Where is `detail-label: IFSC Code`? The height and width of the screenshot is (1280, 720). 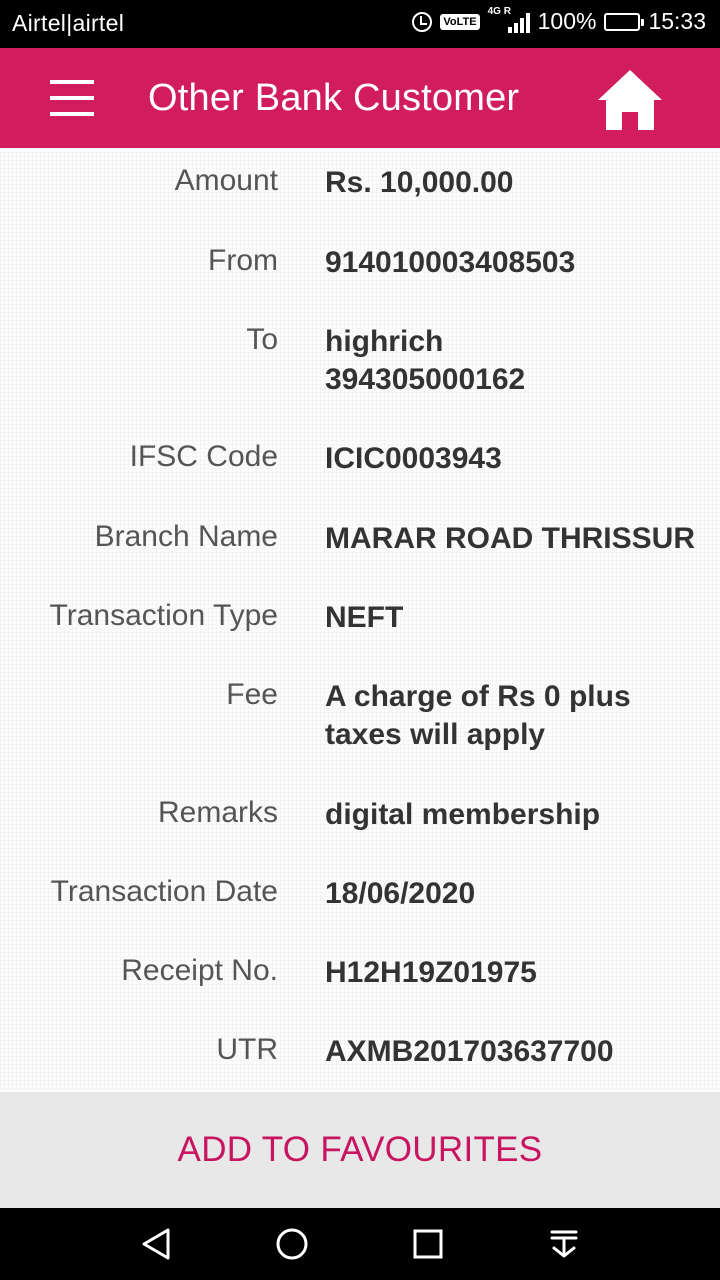
detail-label: IFSC Code is located at coordinates (203, 456).